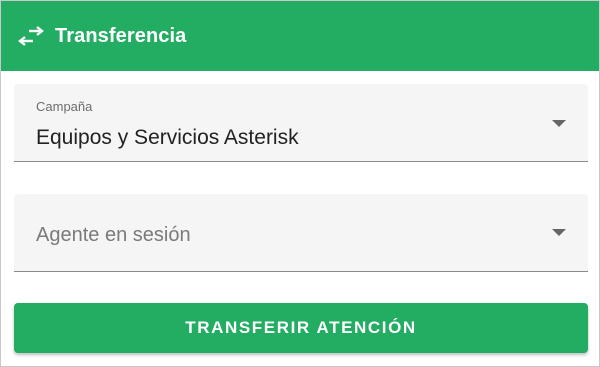 The width and height of the screenshot is (600, 367). I want to click on swap-horiz-icon, so click(31, 36).